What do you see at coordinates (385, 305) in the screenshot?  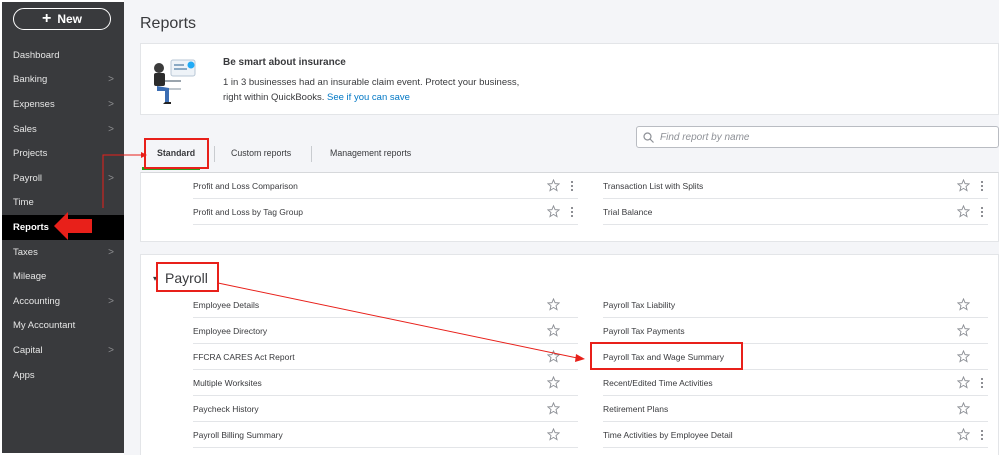 I see `report-row: Employee Details` at bounding box center [385, 305].